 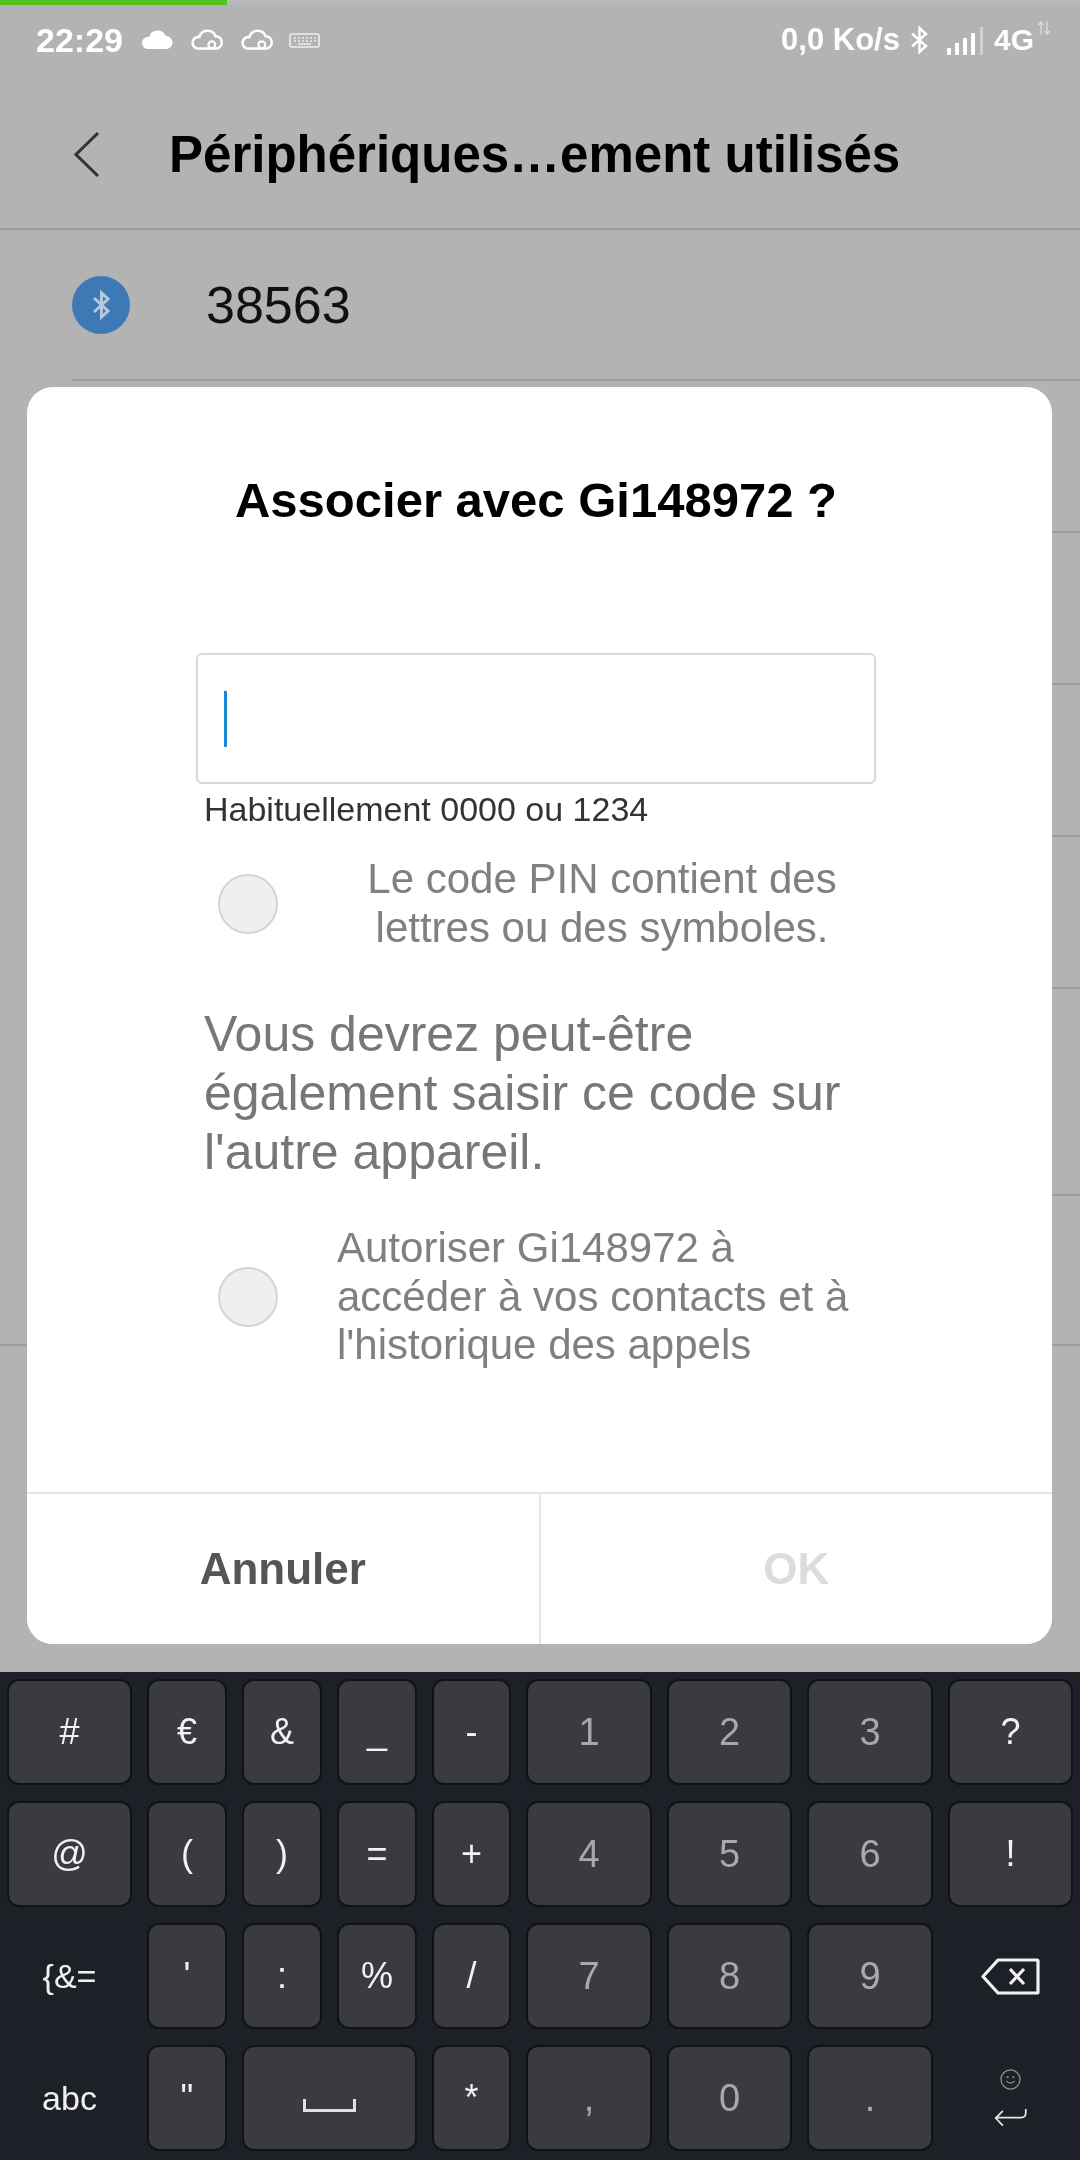 I want to click on keyboard-key: ., so click(x=870, y=2098).